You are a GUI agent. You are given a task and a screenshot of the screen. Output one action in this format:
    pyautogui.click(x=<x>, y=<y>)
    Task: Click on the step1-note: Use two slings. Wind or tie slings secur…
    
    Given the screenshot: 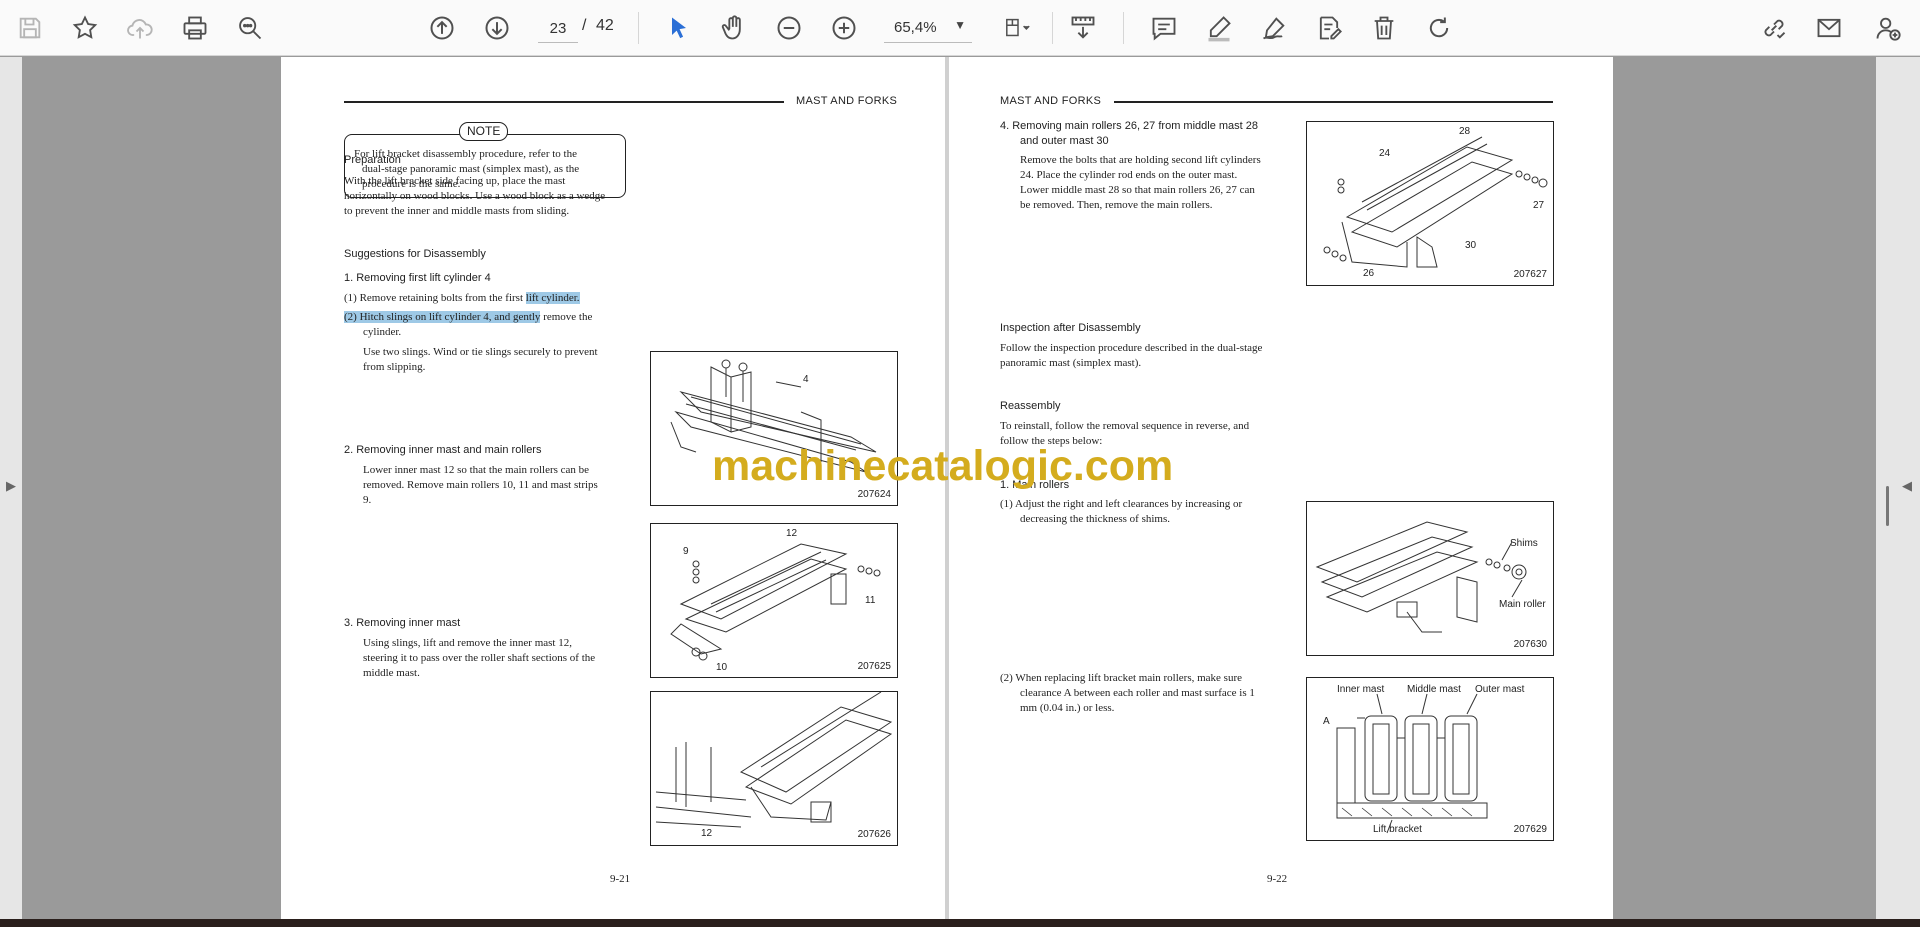 What is the action you would take?
    pyautogui.click(x=480, y=360)
    